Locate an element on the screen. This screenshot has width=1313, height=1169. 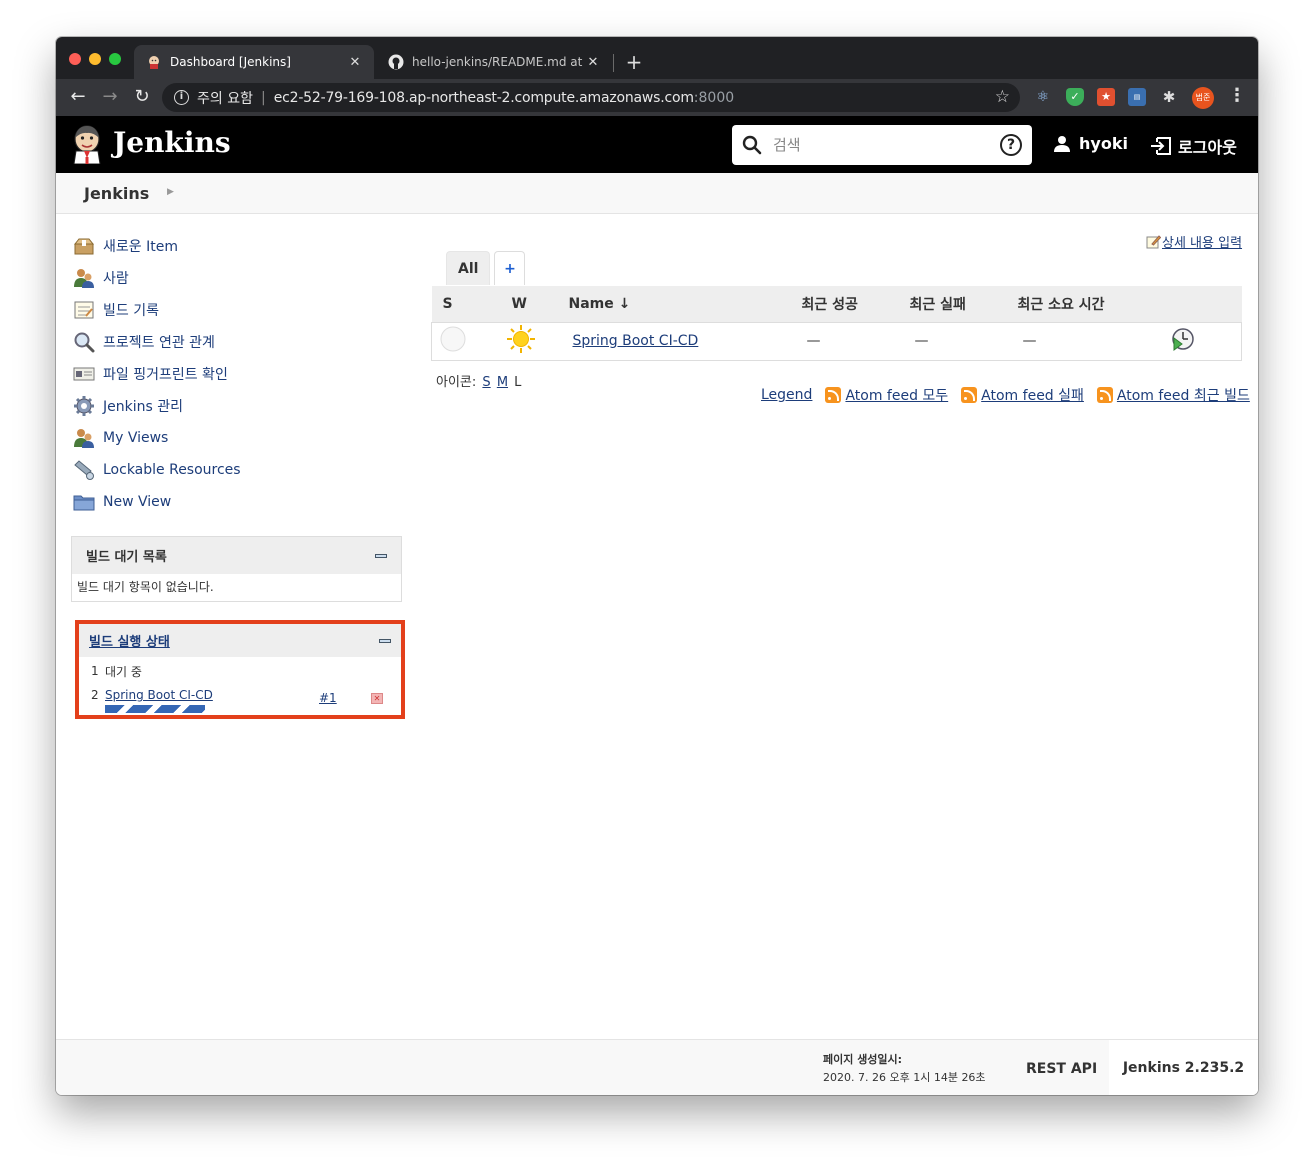
tab-all: All is located at coordinates (468, 268).